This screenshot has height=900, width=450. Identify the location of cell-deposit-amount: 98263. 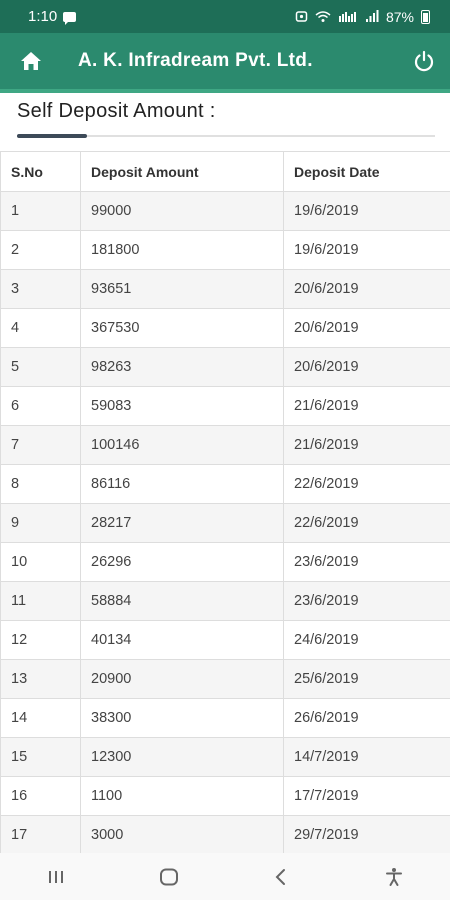
(182, 367).